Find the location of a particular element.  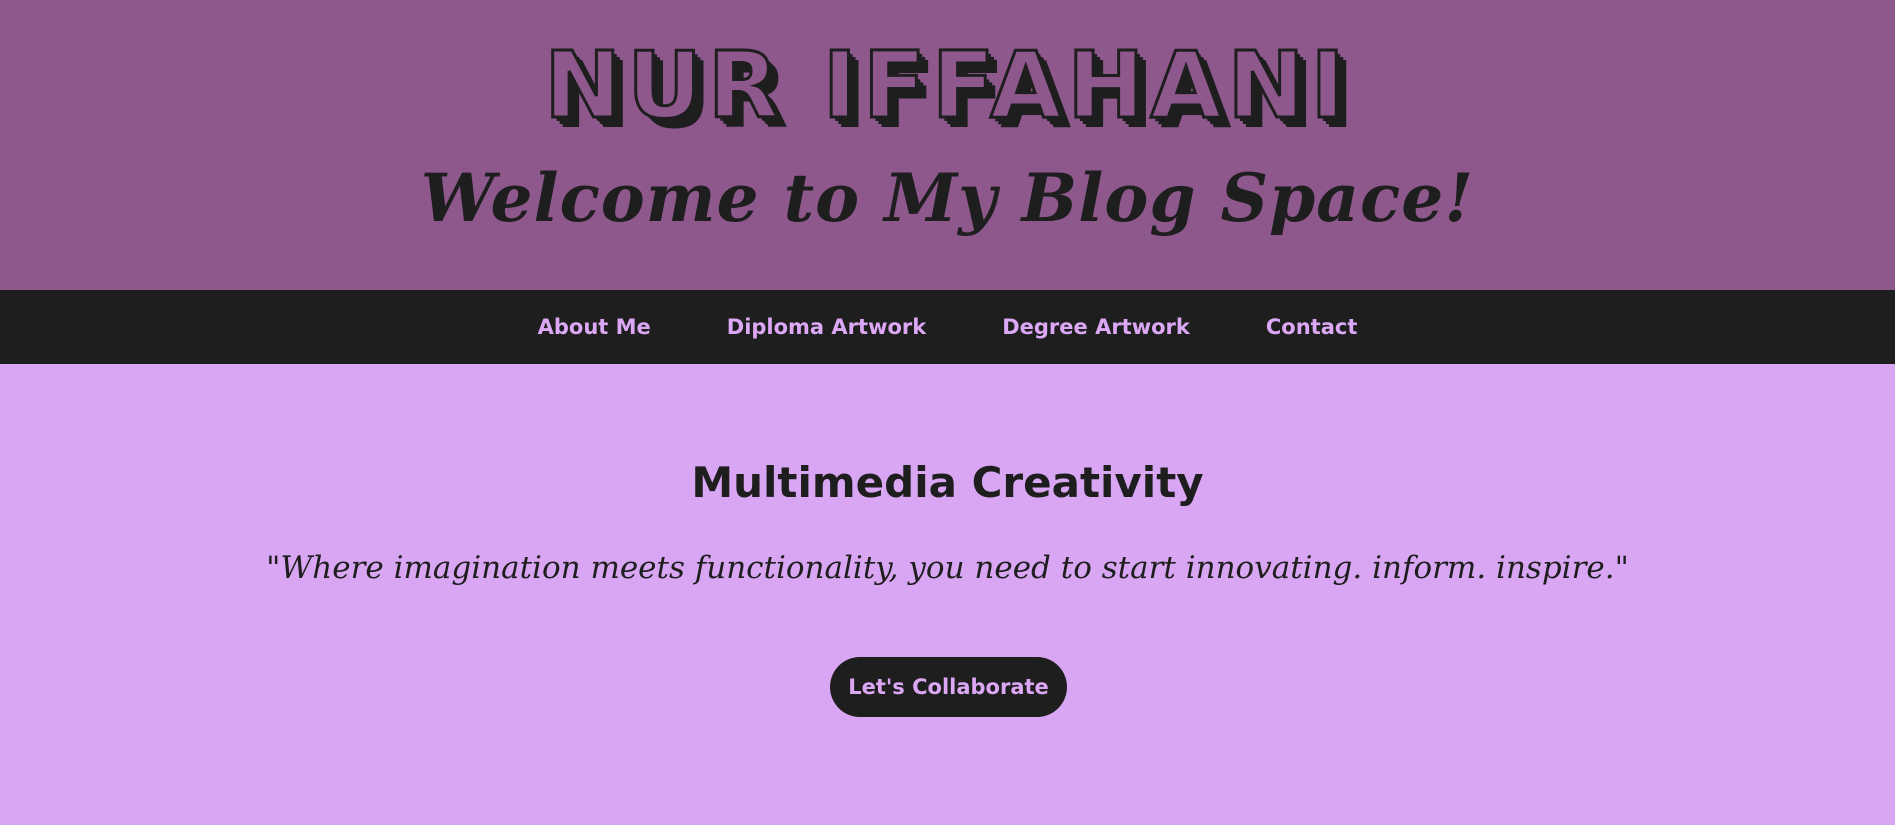

site-title: NUR IFFAHANI is located at coordinates (947, 85).